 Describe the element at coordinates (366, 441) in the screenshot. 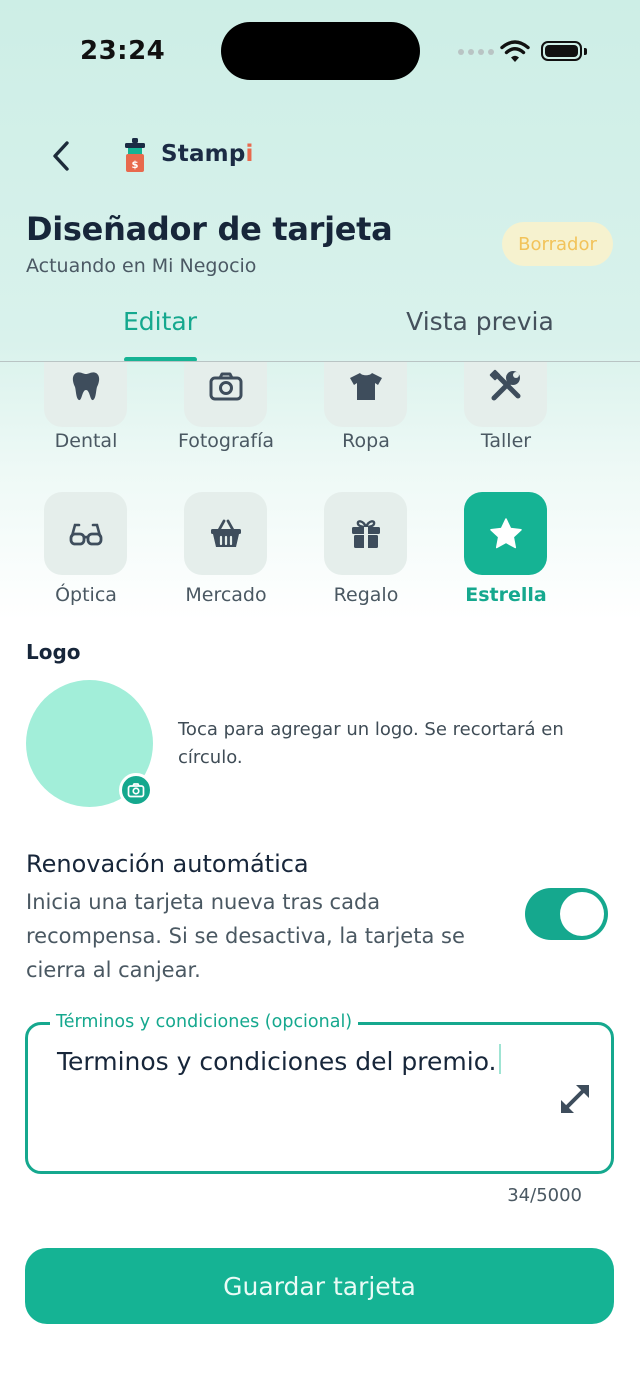

I see `category-label: Ropa` at that location.